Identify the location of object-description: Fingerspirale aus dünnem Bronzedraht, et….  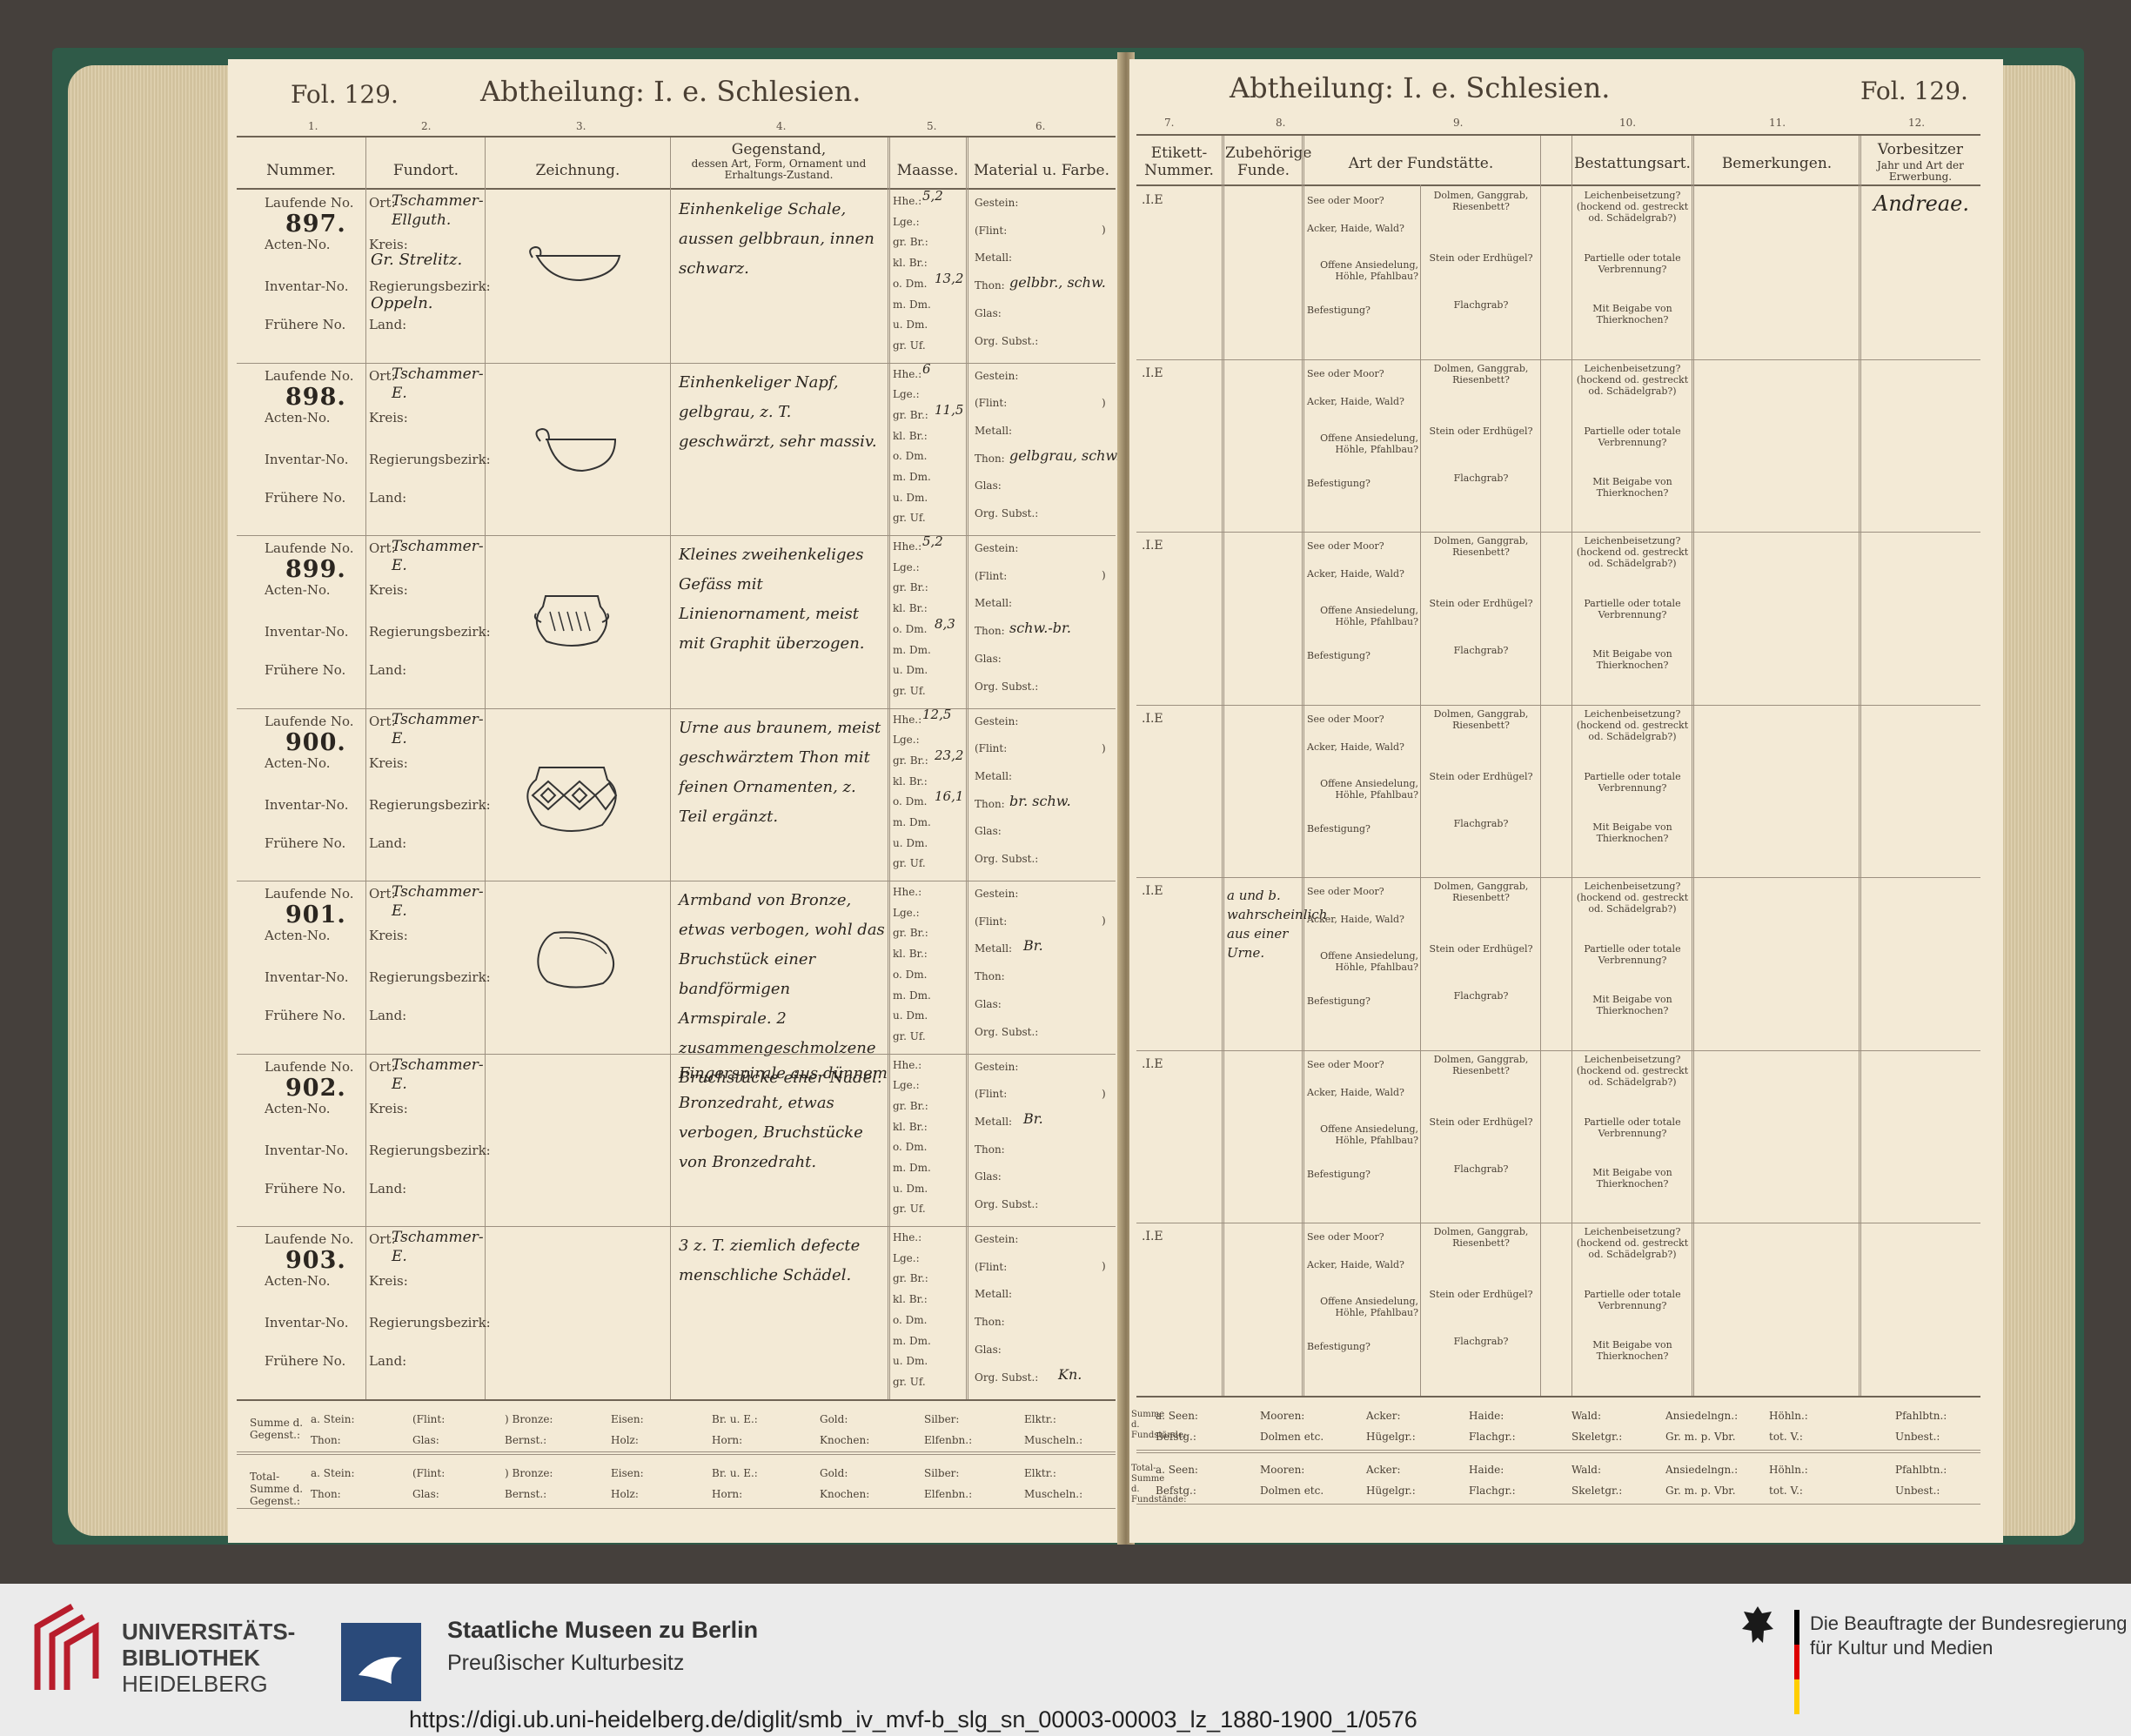
(783, 1117).